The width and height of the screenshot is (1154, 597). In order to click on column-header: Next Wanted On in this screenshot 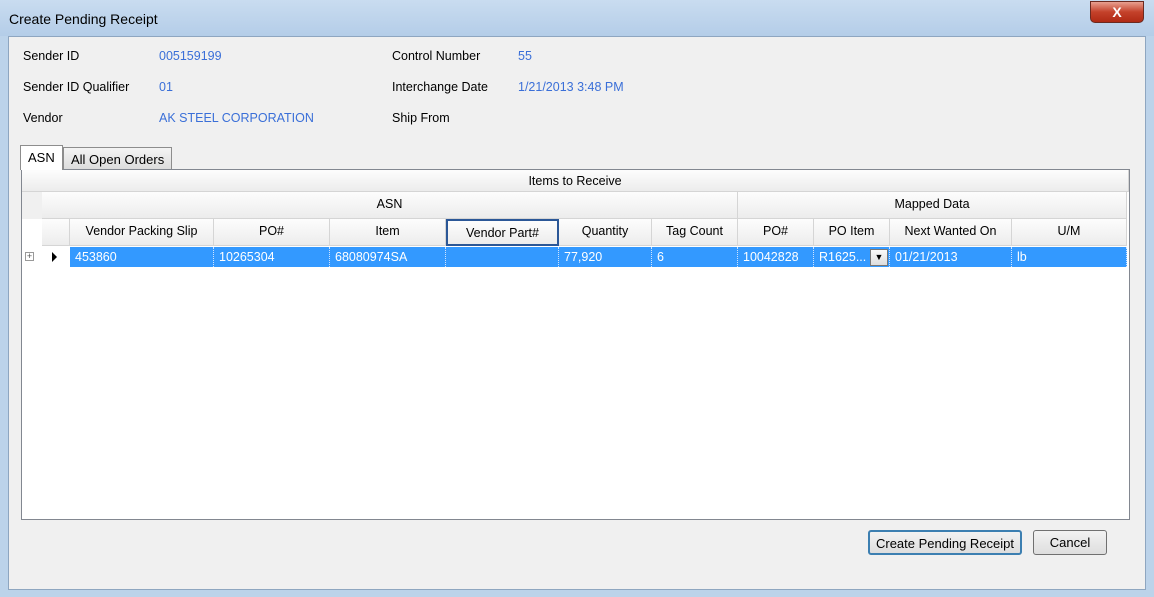, I will do `click(951, 232)`.